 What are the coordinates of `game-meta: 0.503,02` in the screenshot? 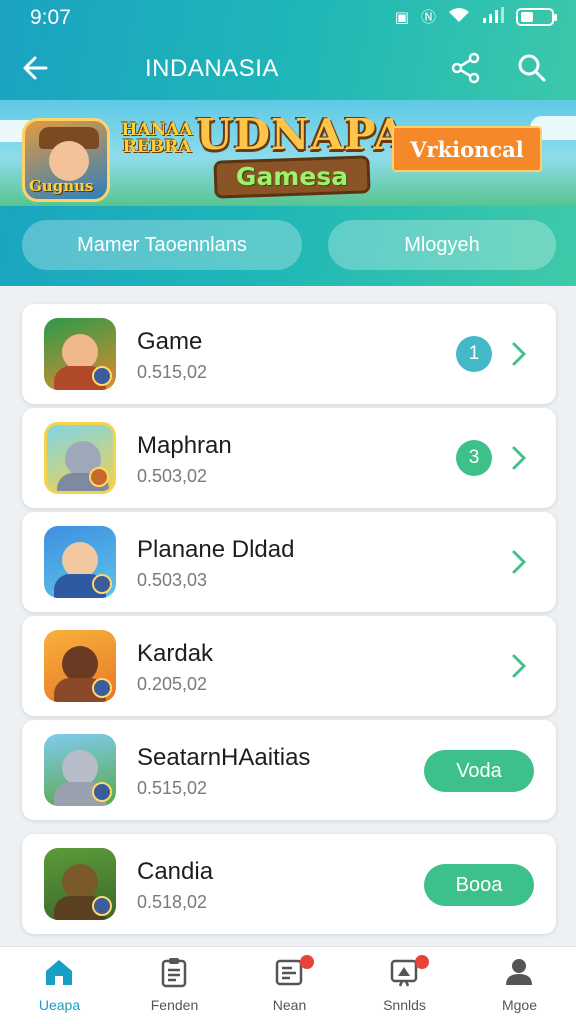 It's located at (172, 476).